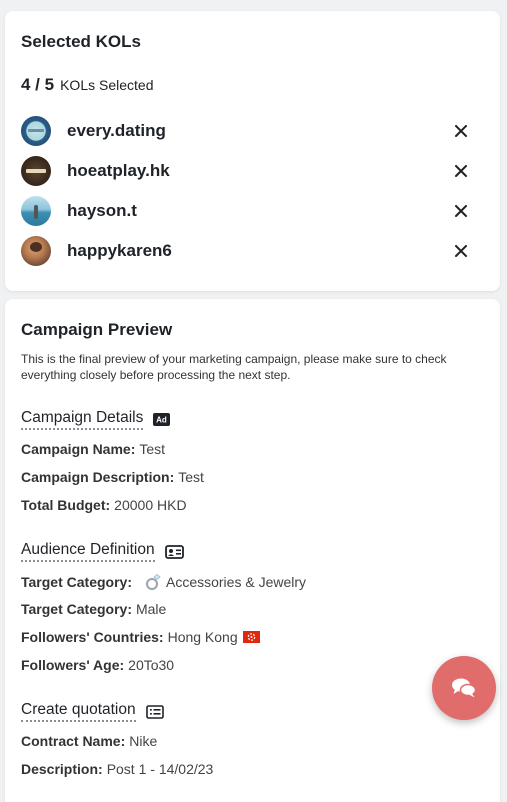  What do you see at coordinates (160, 769) in the screenshot?
I see `field-value: Post 1 - 14/02/23` at bounding box center [160, 769].